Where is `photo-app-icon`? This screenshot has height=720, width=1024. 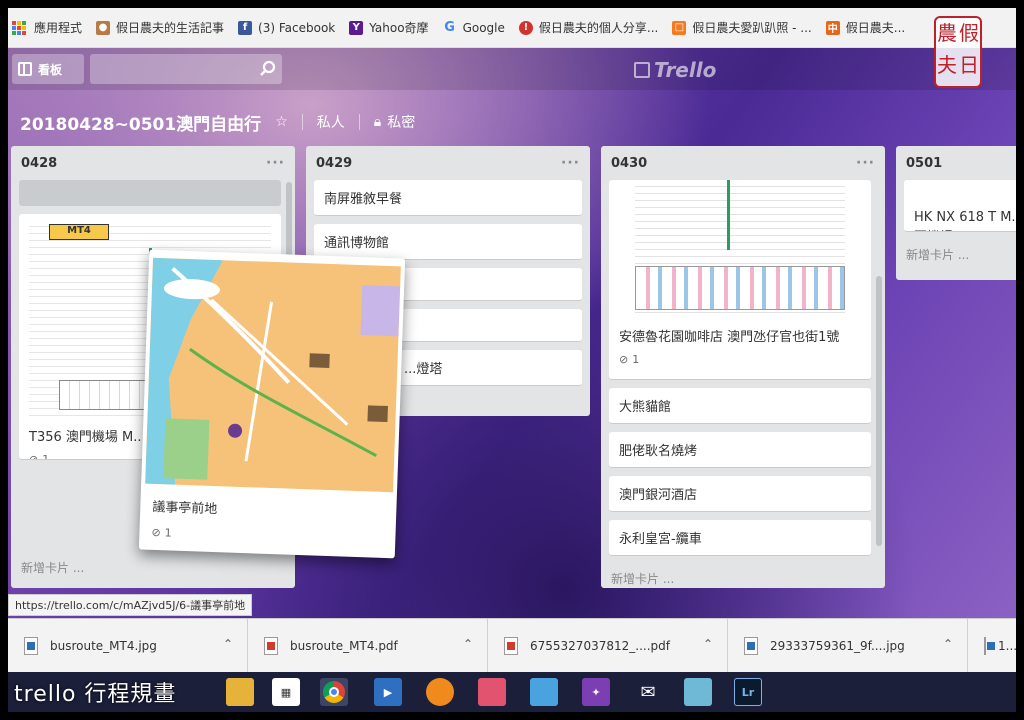
photo-app-icon is located at coordinates (440, 692).